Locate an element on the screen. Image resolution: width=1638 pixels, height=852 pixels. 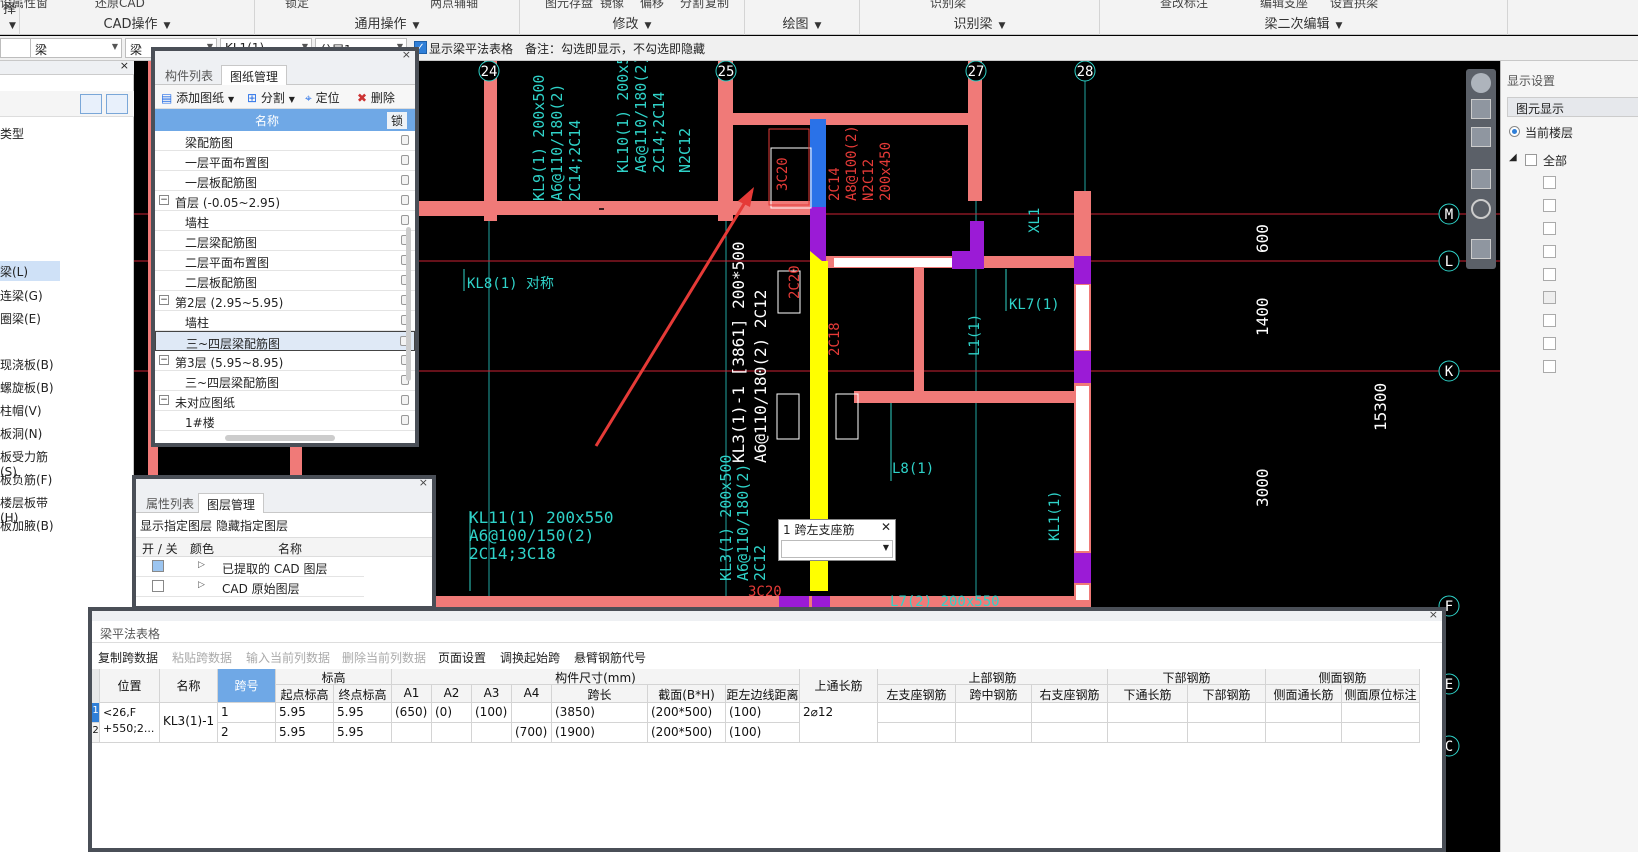
delete-button: ✖ 删除 is located at coordinates (376, 97).